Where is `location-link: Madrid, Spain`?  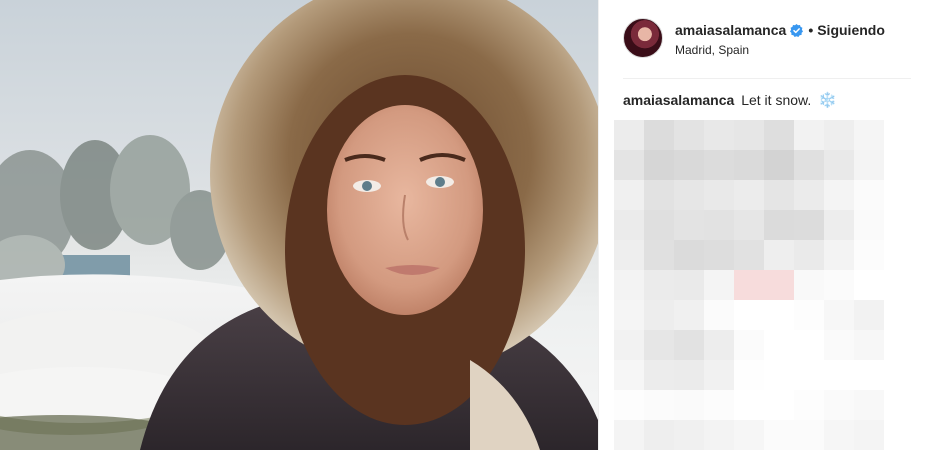
location-link: Madrid, Spain is located at coordinates (780, 50).